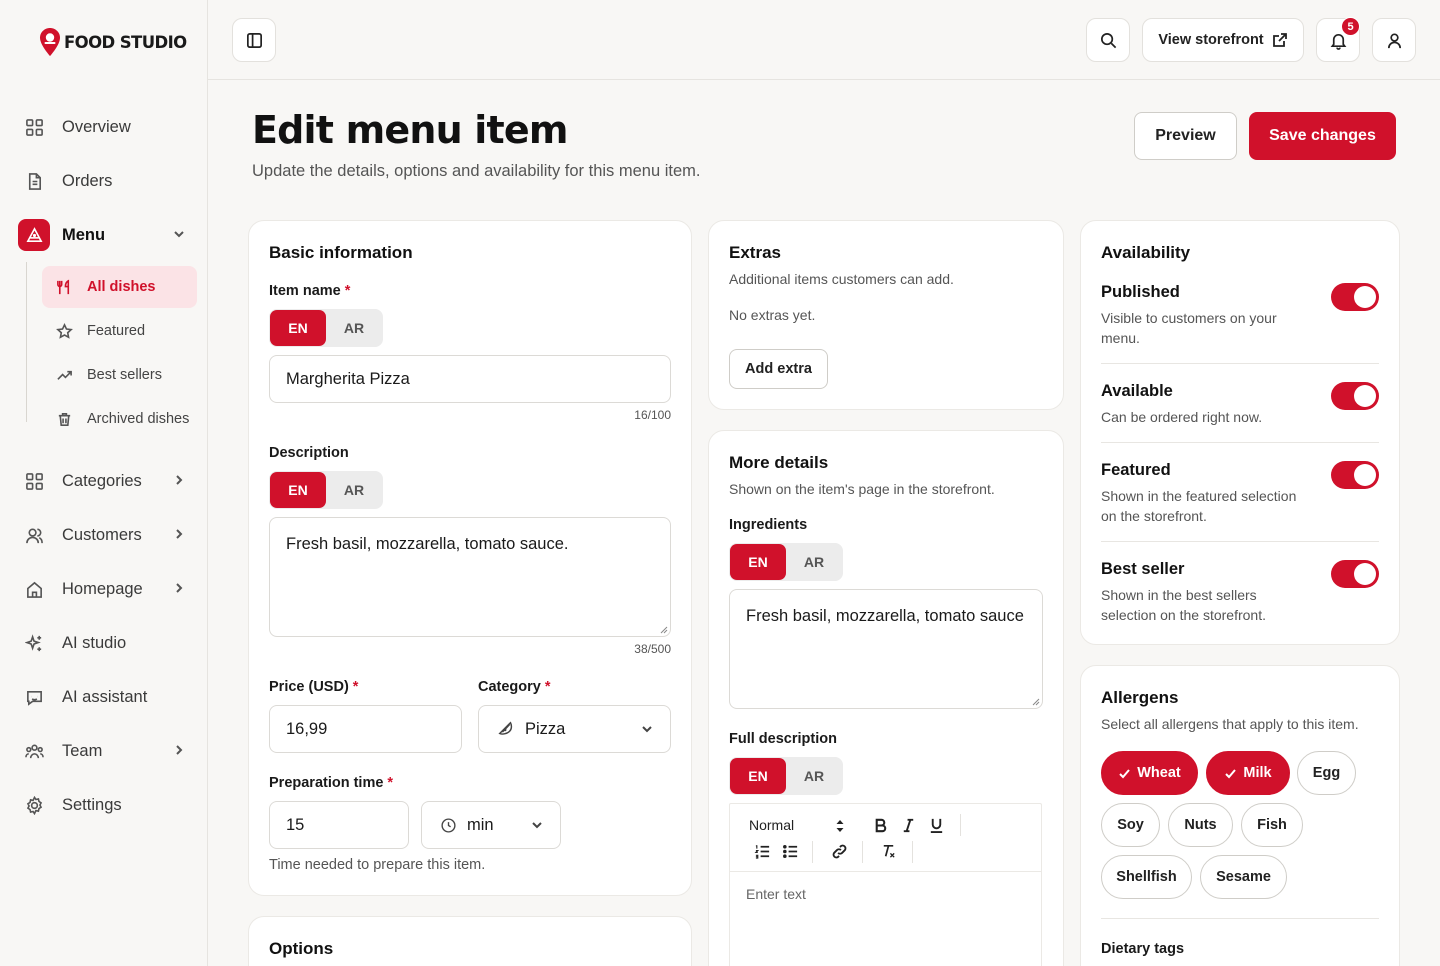  I want to click on allergen-chip-shellfish: Shellfish, so click(1146, 877).